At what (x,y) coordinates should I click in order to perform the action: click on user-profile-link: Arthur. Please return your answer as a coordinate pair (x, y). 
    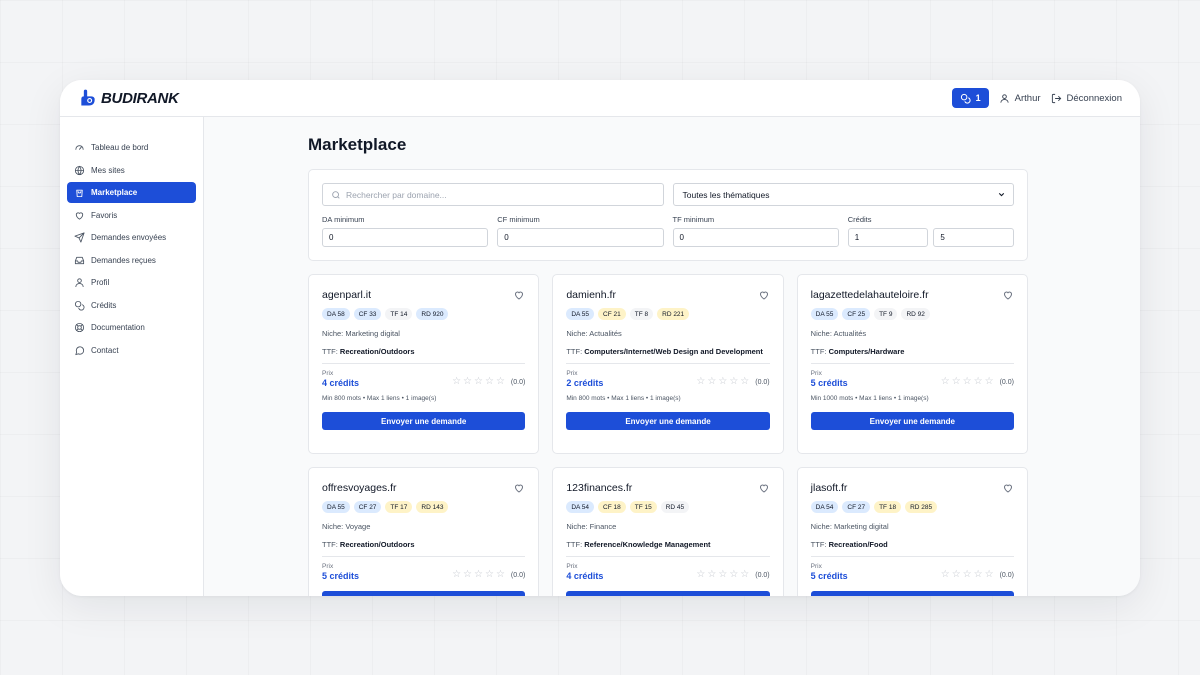
    Looking at the image, I should click on (1020, 98).